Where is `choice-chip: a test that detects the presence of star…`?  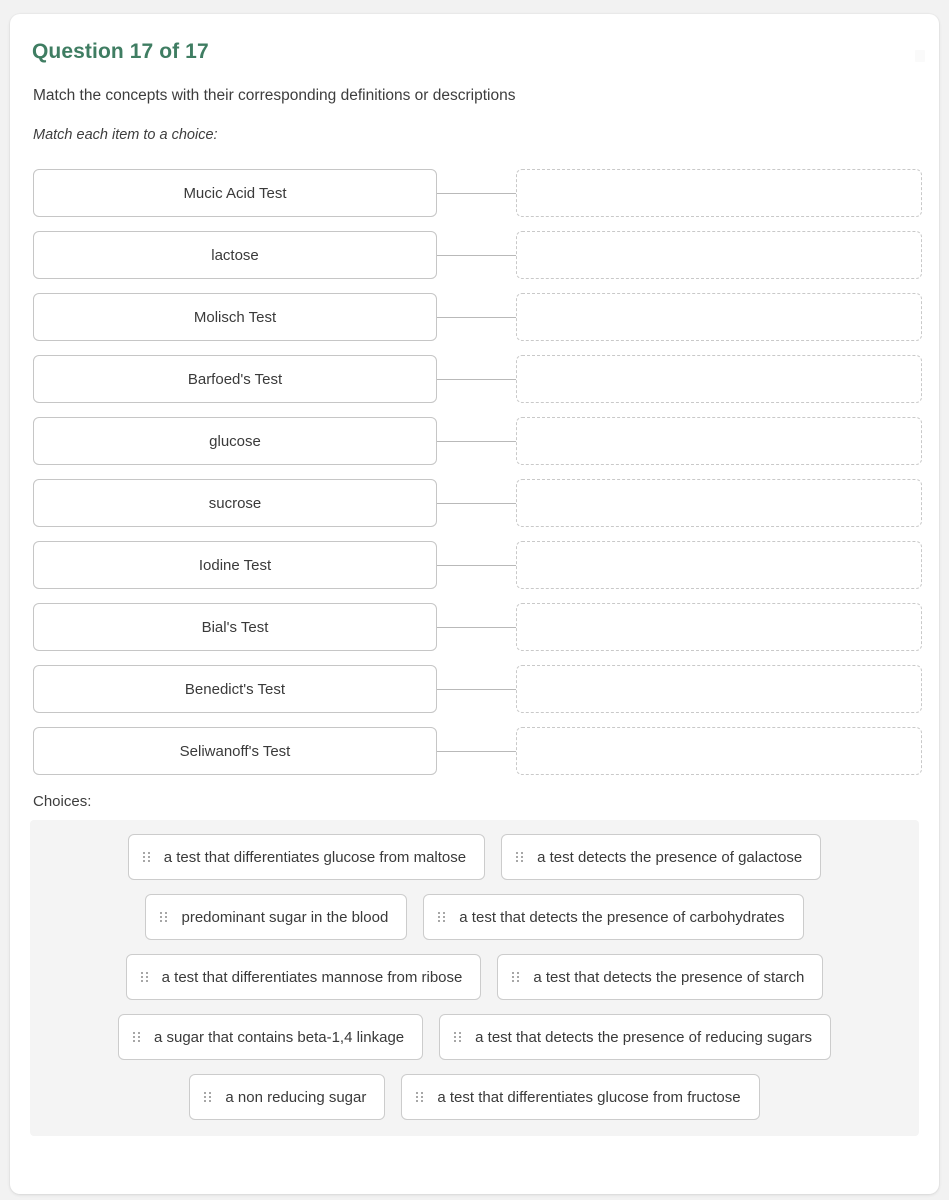 choice-chip: a test that detects the presence of star… is located at coordinates (660, 977).